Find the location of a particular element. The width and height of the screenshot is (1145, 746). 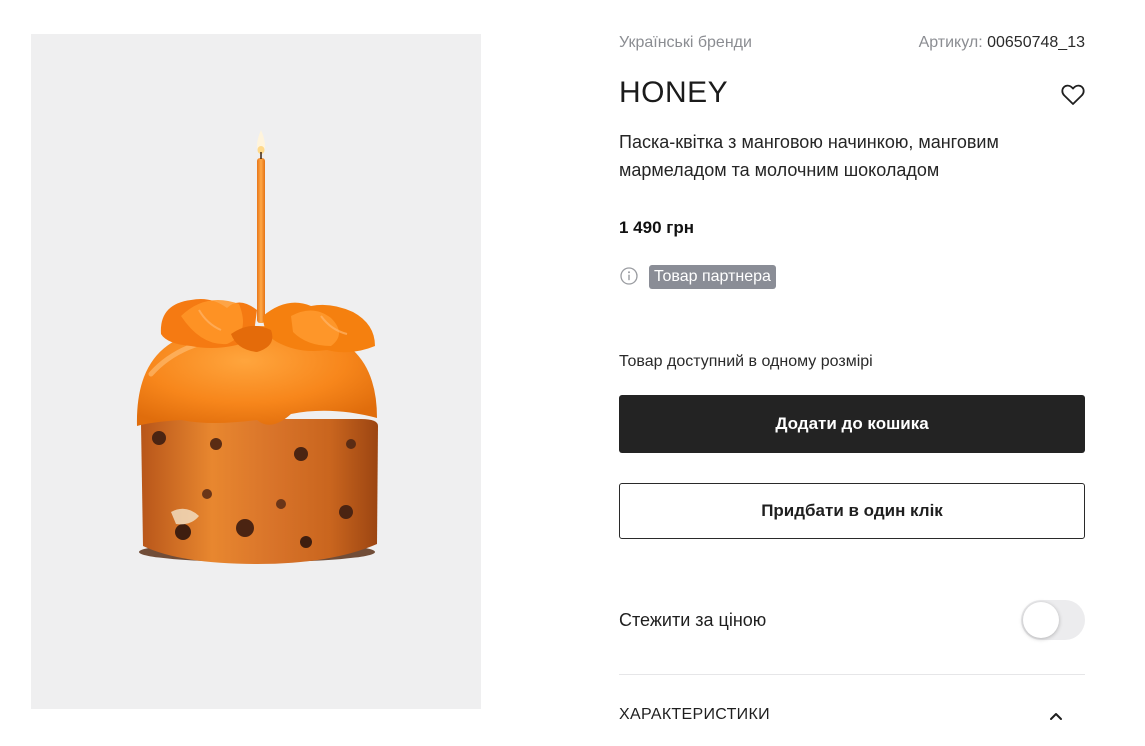

sku-value: 00650748_13 is located at coordinates (1036, 42).